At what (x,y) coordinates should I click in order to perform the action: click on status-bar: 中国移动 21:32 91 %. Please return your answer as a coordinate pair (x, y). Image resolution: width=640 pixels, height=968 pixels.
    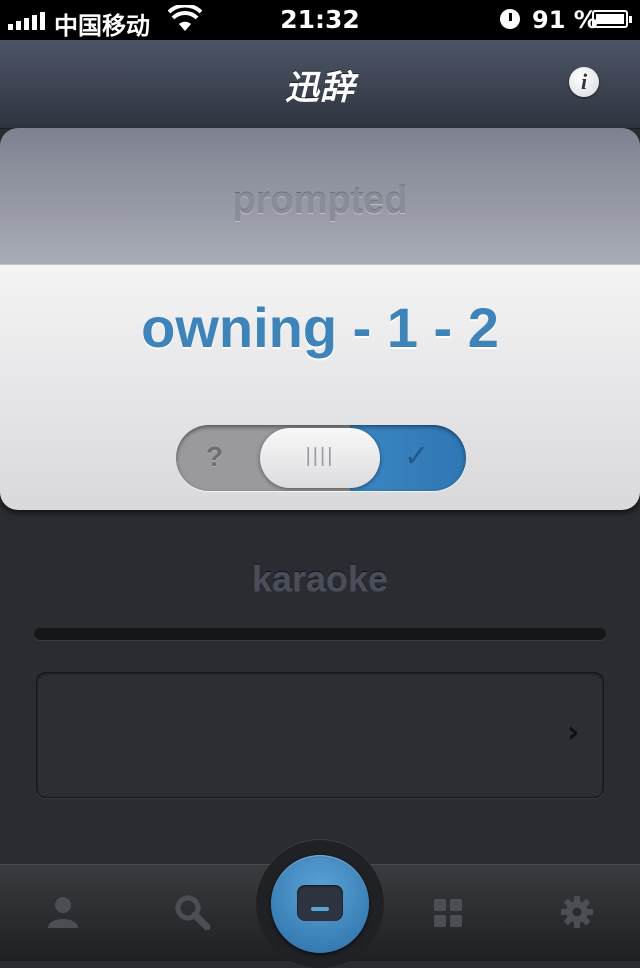
    Looking at the image, I should click on (320, 20).